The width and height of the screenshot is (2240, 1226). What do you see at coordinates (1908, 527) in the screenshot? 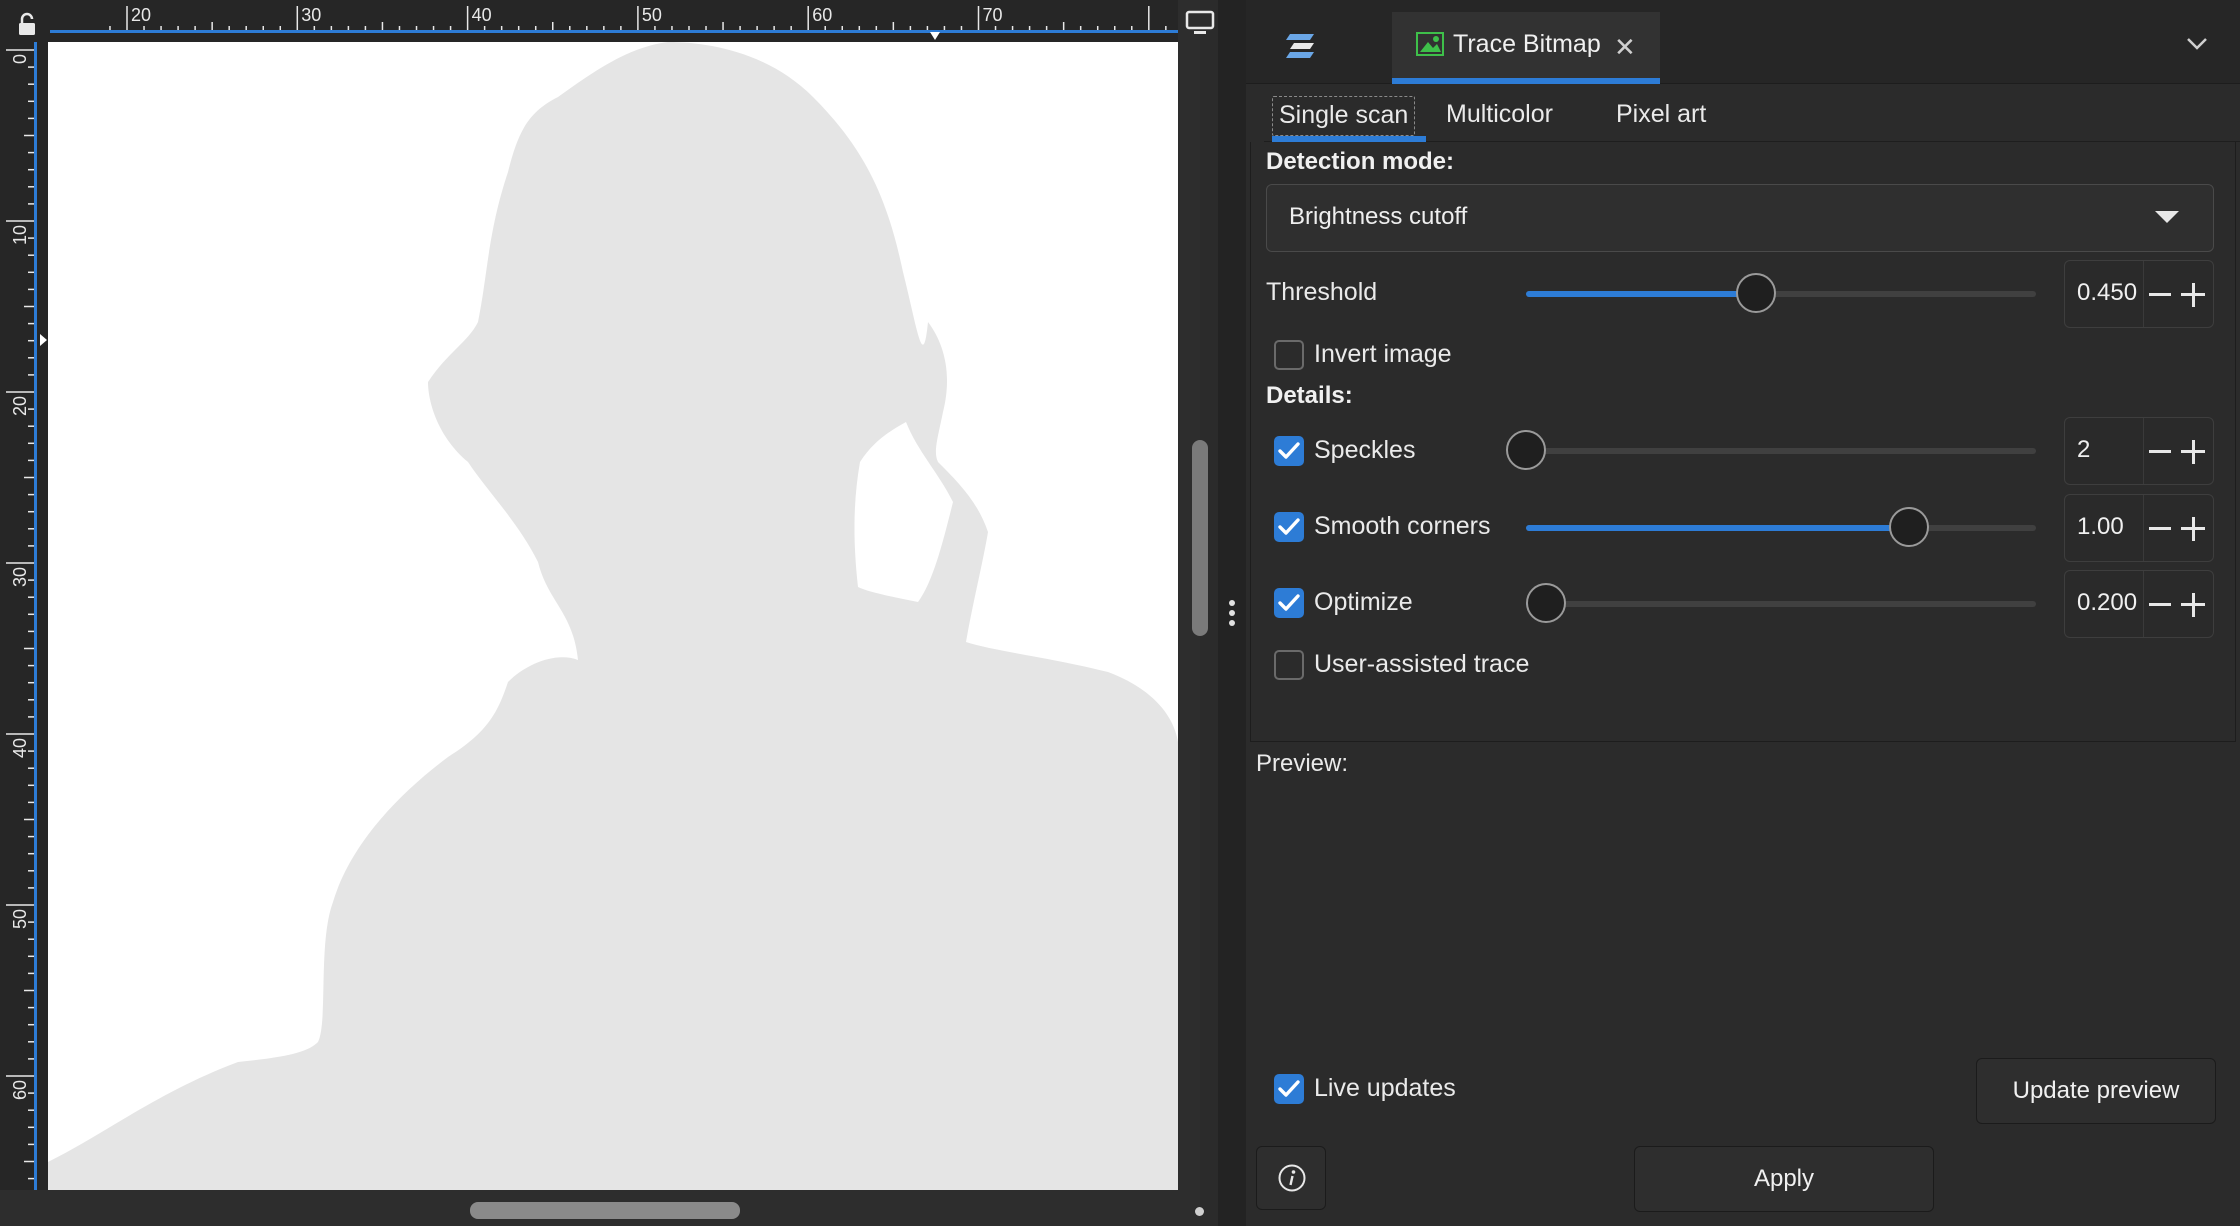
I see `smooth-corners-slider-knob` at bounding box center [1908, 527].